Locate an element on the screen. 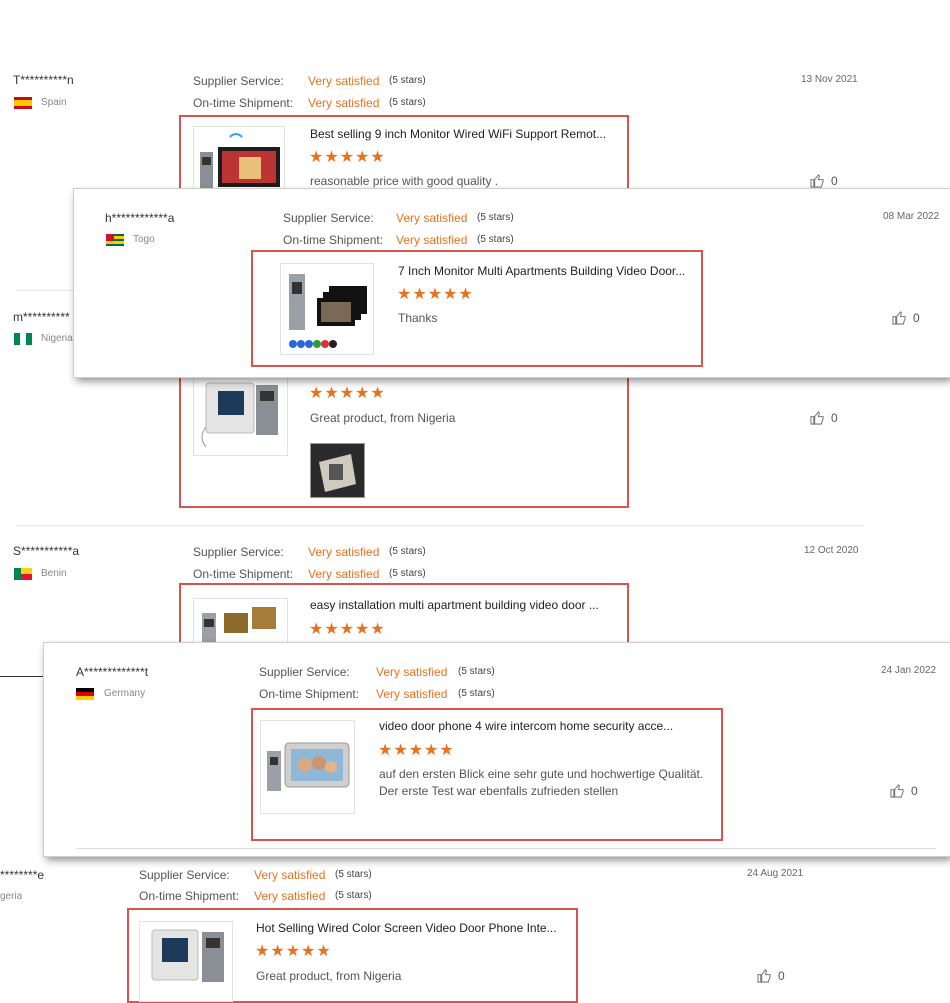 The height and width of the screenshot is (1003, 950). reviewer-country: Togo is located at coordinates (144, 239).